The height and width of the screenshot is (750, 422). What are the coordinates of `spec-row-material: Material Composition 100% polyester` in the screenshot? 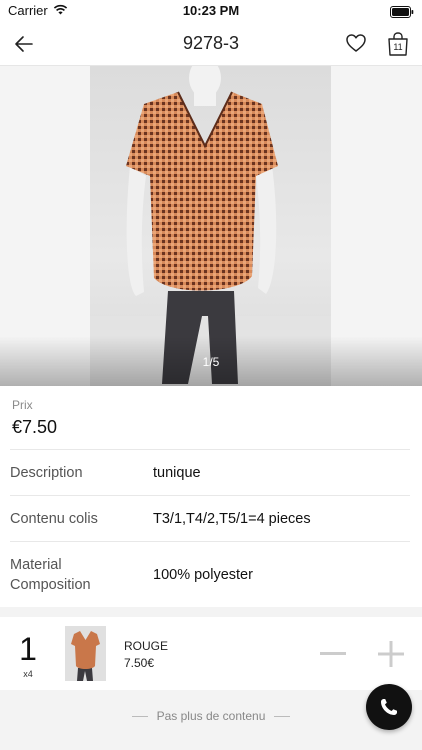 It's located at (210, 574).